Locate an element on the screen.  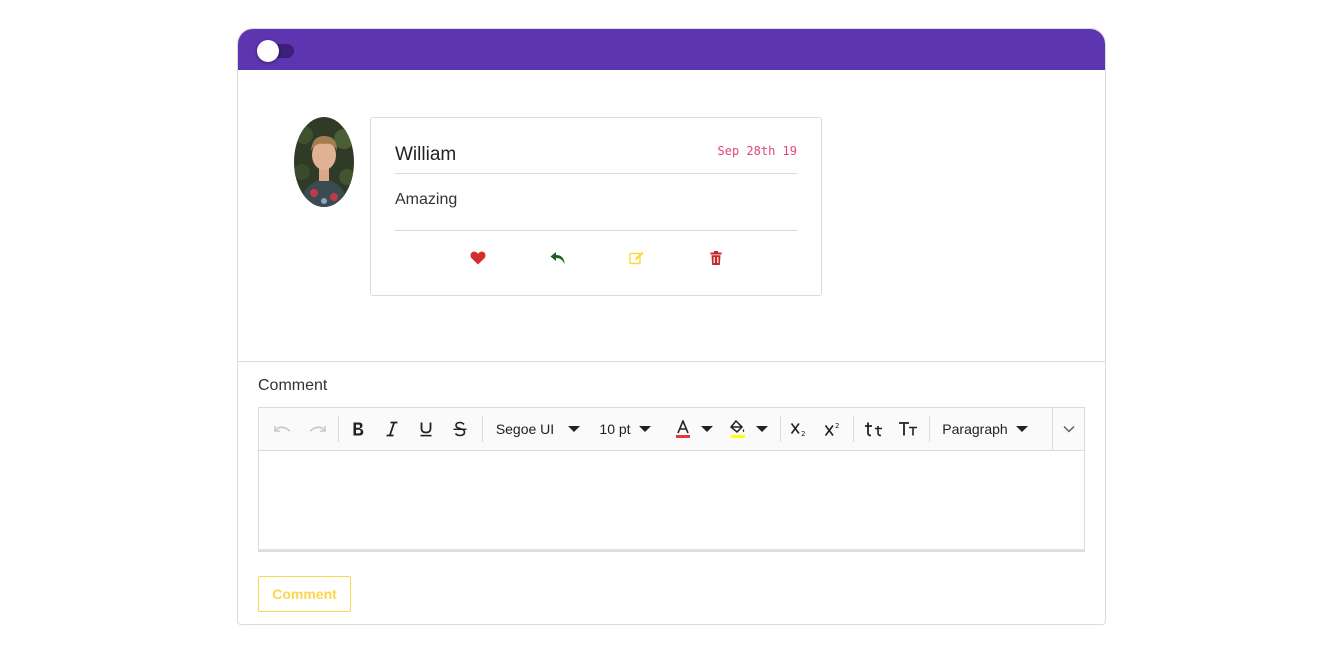
underline-icon is located at coordinates (426, 429).